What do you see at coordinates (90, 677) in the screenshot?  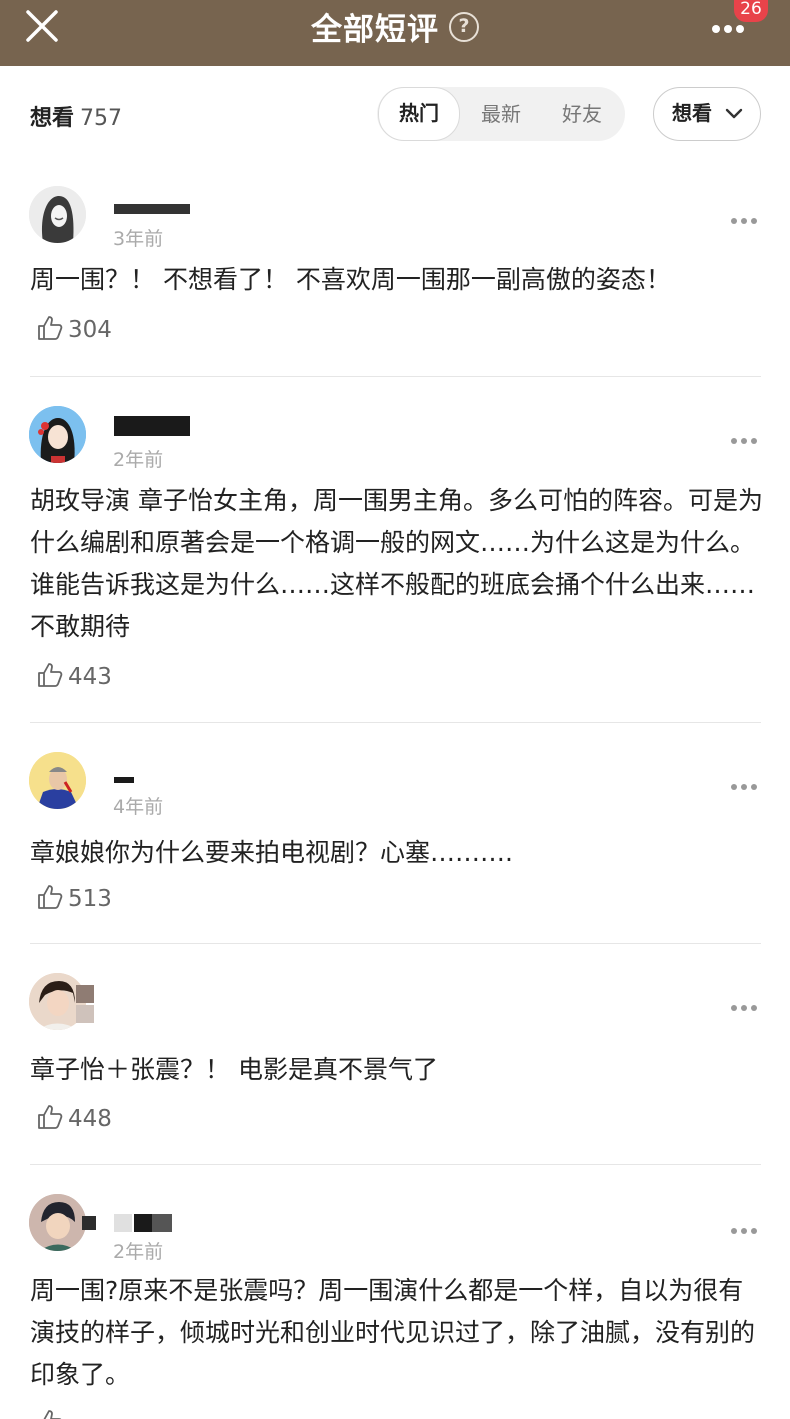 I see `like-count: 443` at bounding box center [90, 677].